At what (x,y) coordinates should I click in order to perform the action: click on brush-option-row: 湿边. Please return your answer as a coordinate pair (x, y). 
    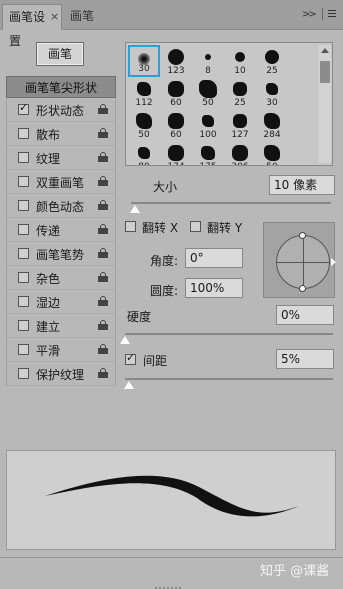
    Looking at the image, I should click on (61, 302).